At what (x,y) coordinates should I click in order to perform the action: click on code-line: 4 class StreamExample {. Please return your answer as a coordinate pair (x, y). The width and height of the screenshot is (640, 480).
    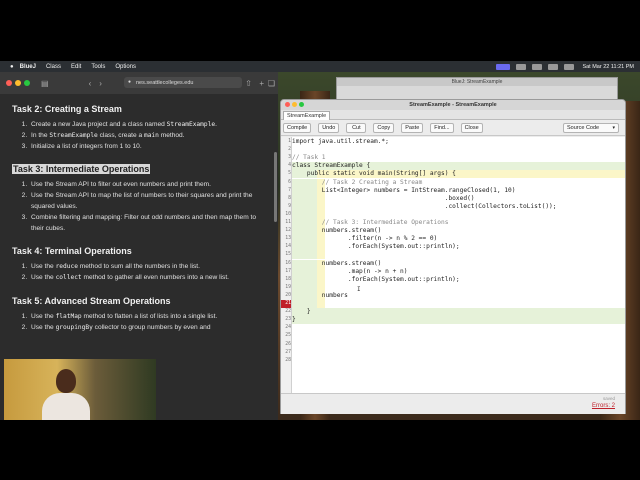
    Looking at the image, I should click on (453, 166).